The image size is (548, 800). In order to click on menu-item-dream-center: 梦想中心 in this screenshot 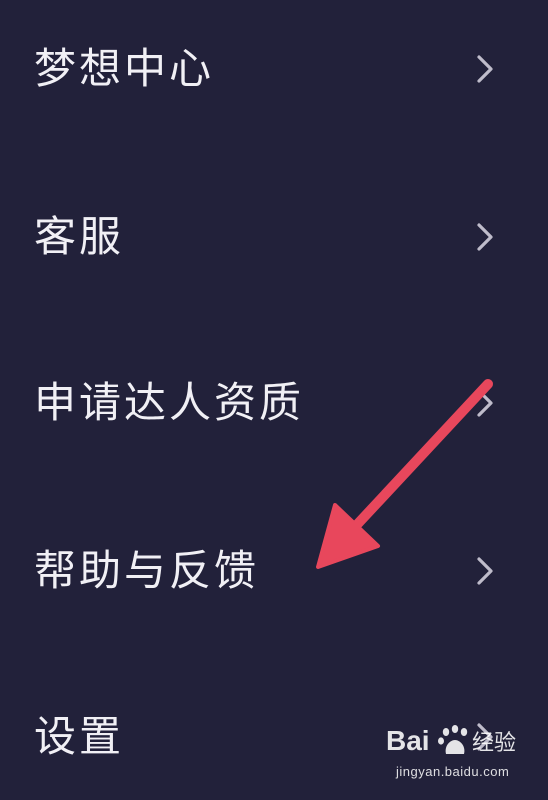, I will do `click(274, 69)`.